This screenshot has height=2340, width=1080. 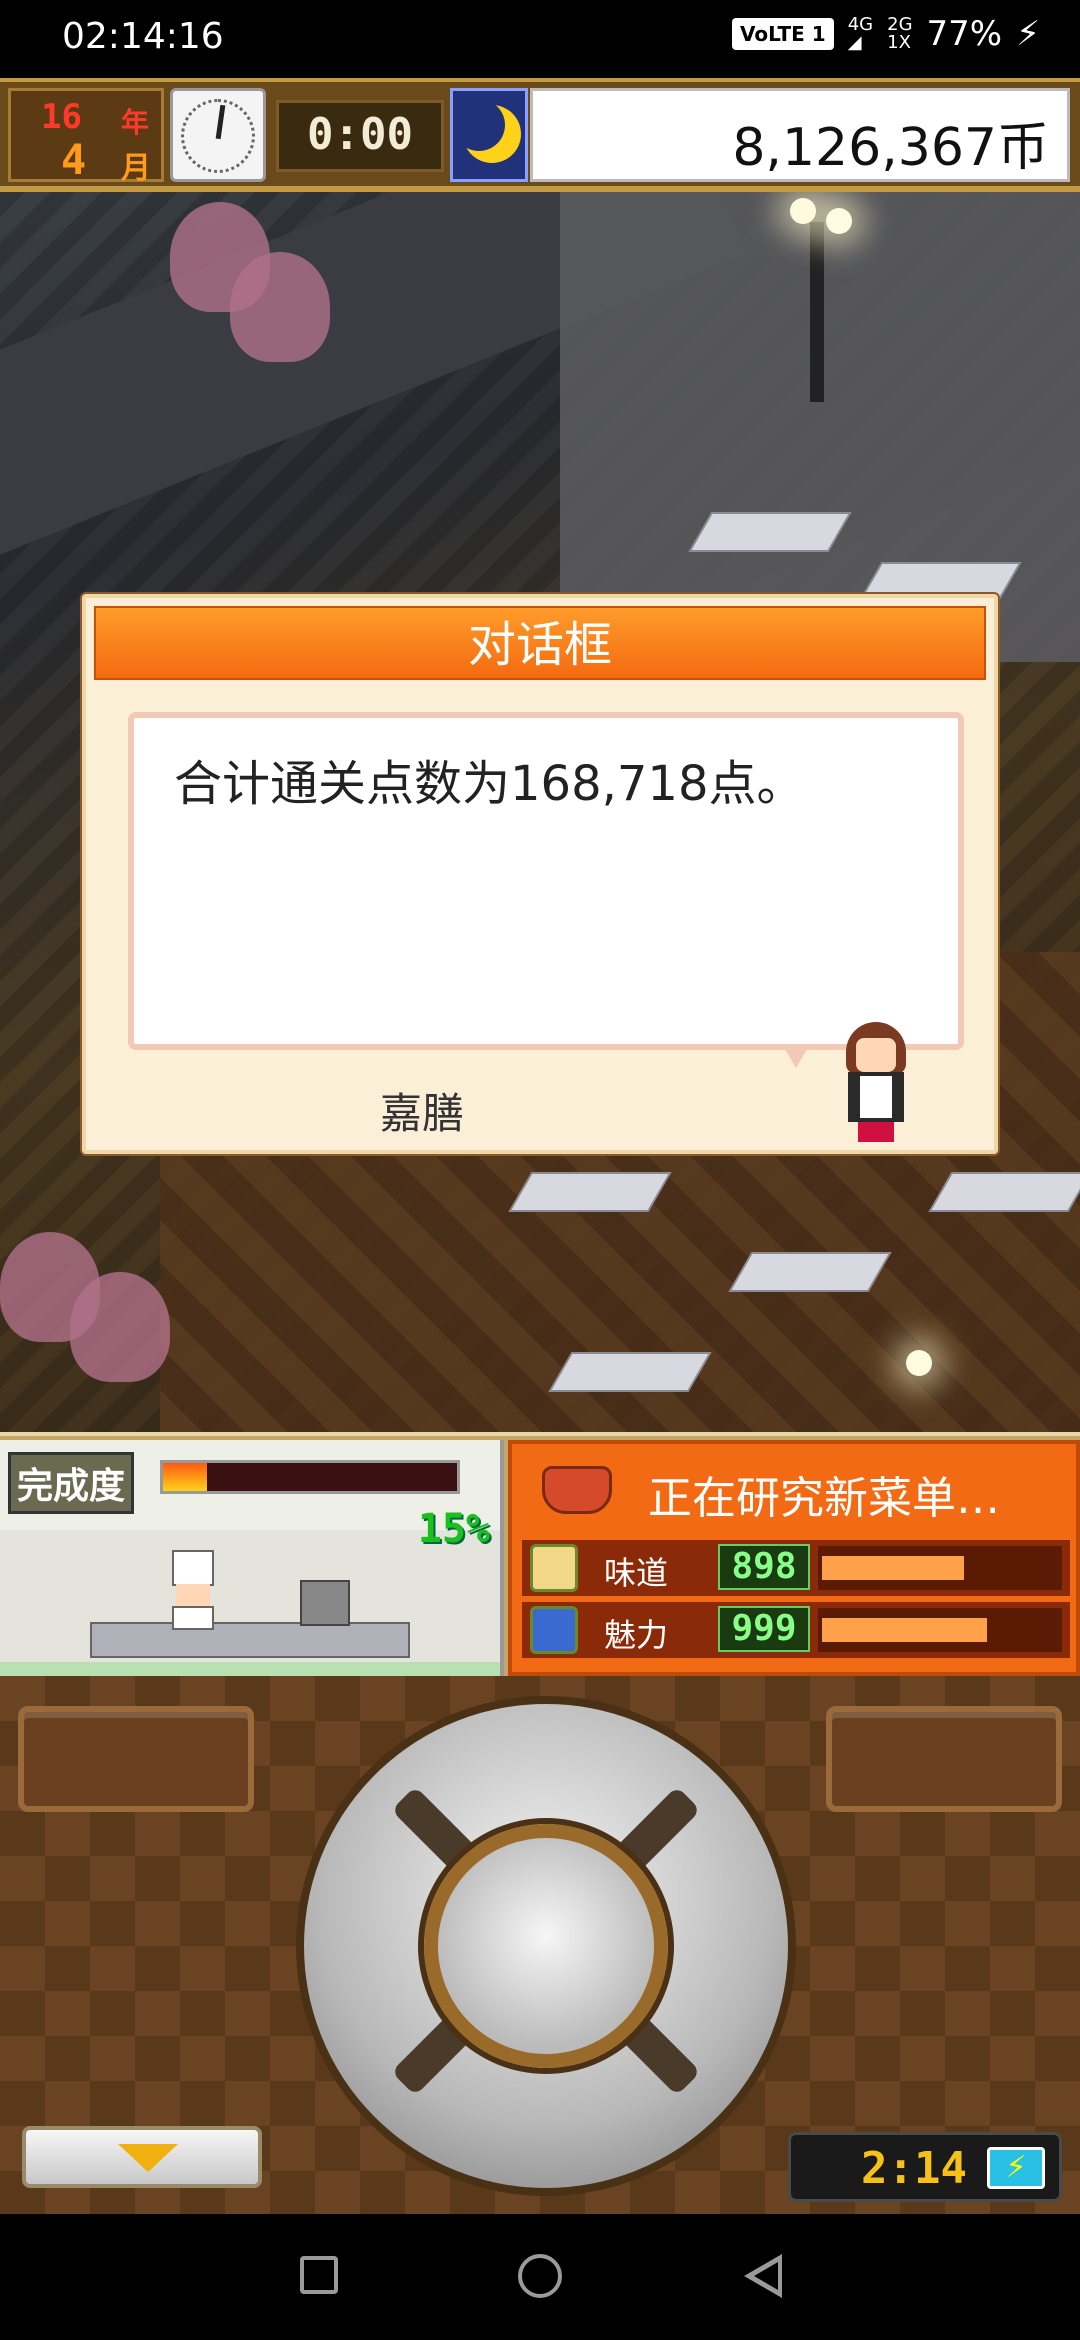 I want to click on clock-icon, so click(x=218, y=135).